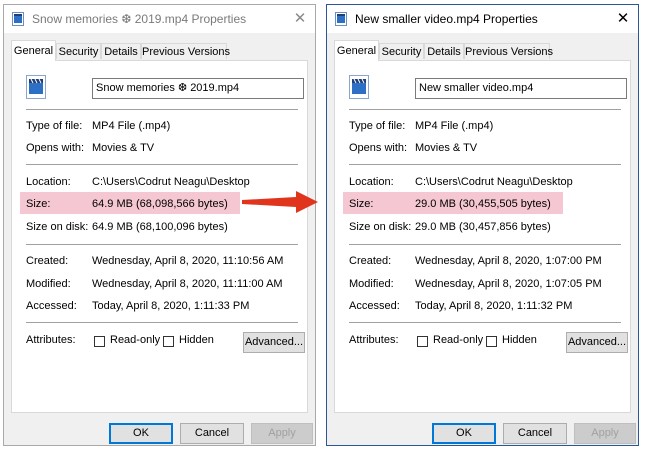 The width and height of the screenshot is (648, 452). Describe the element at coordinates (521, 88) in the screenshot. I see `filename-field: New smaller video.mp4` at that location.